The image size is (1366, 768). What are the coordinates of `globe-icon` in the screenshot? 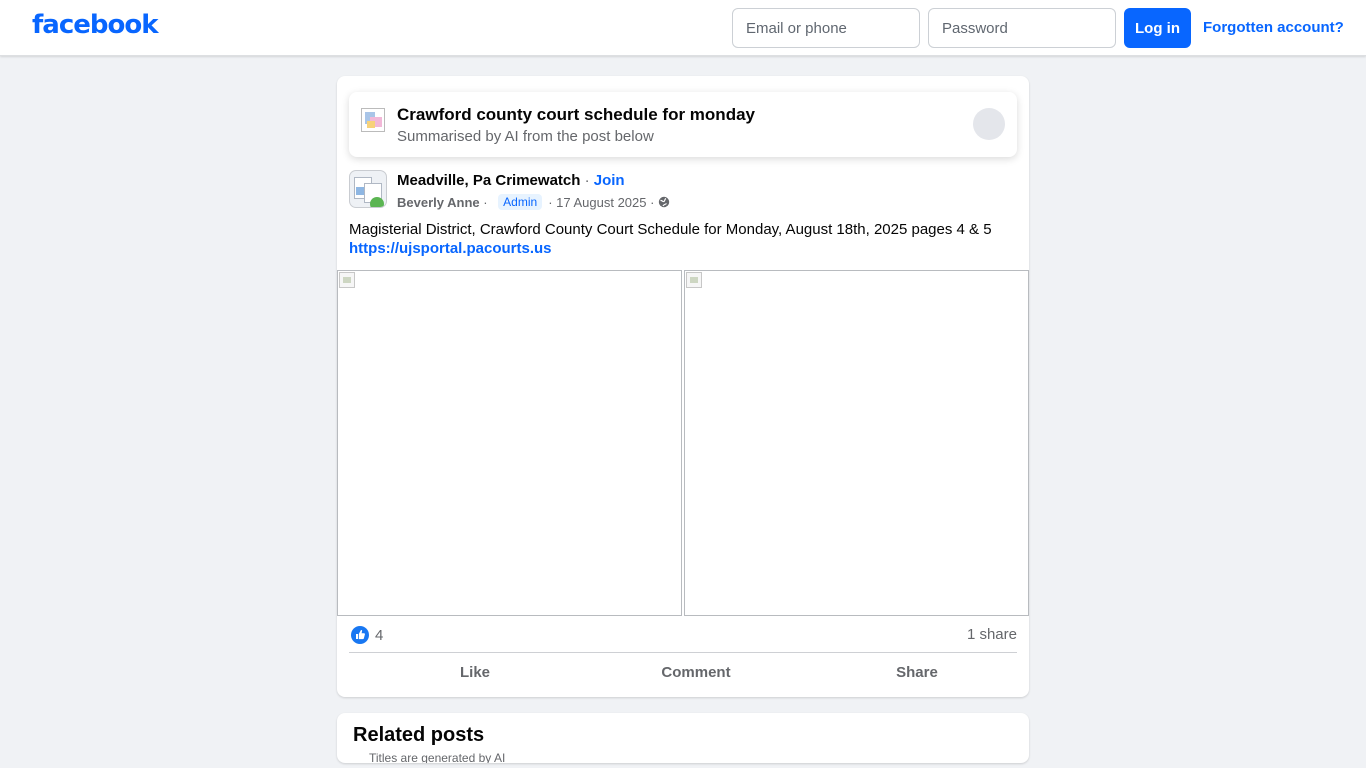 It's located at (664, 202).